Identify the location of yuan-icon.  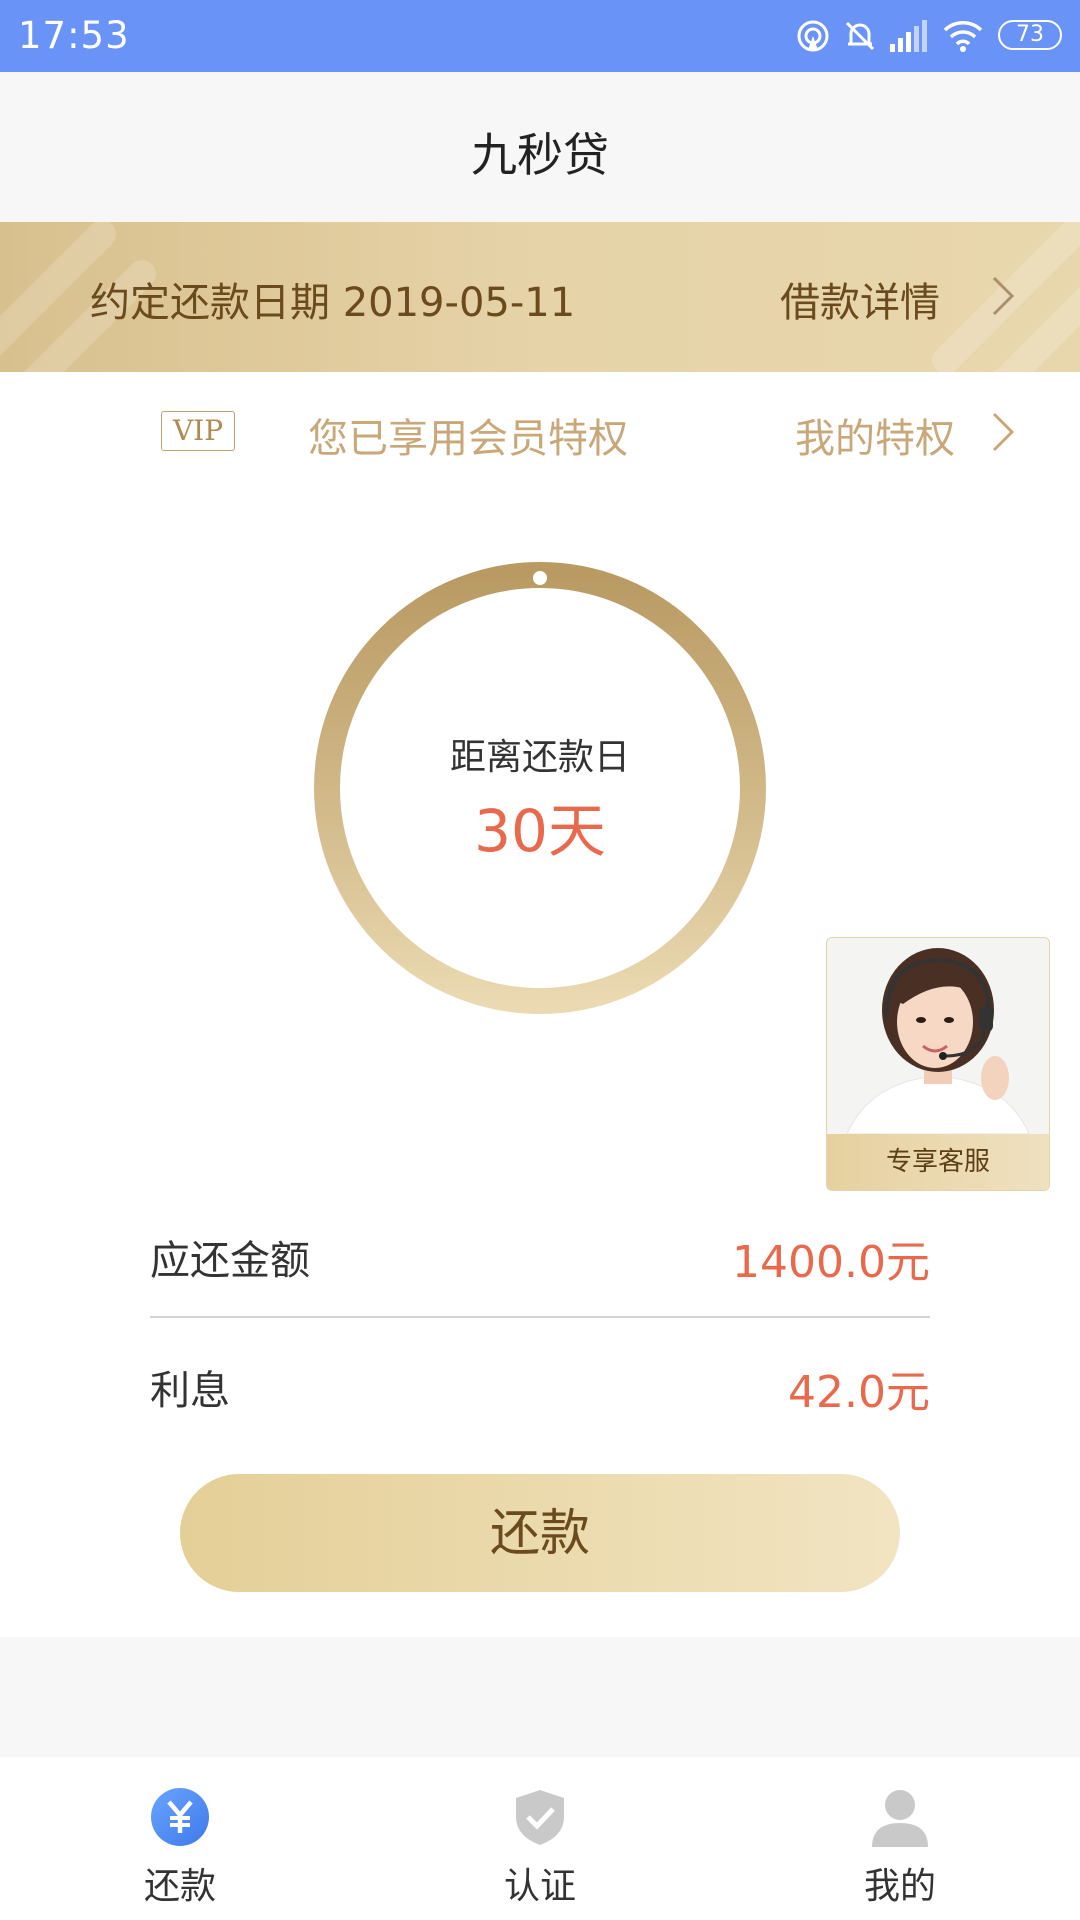
(180, 1817).